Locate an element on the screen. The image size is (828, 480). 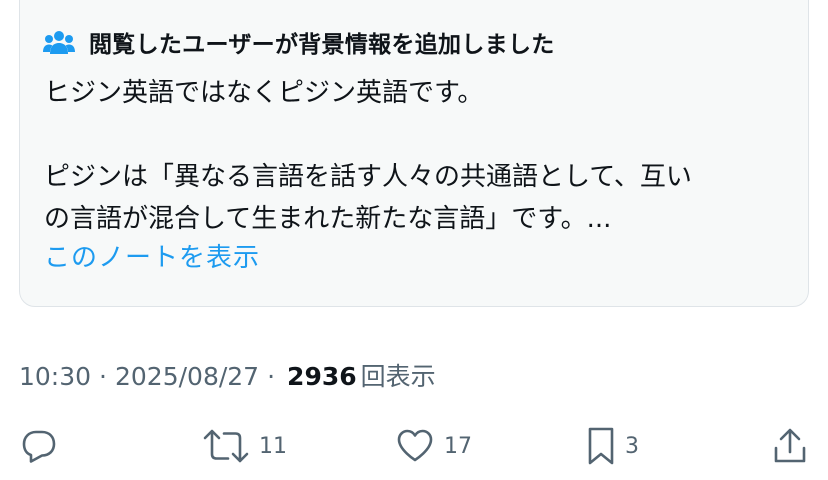
share-icon is located at coordinates (790, 446).